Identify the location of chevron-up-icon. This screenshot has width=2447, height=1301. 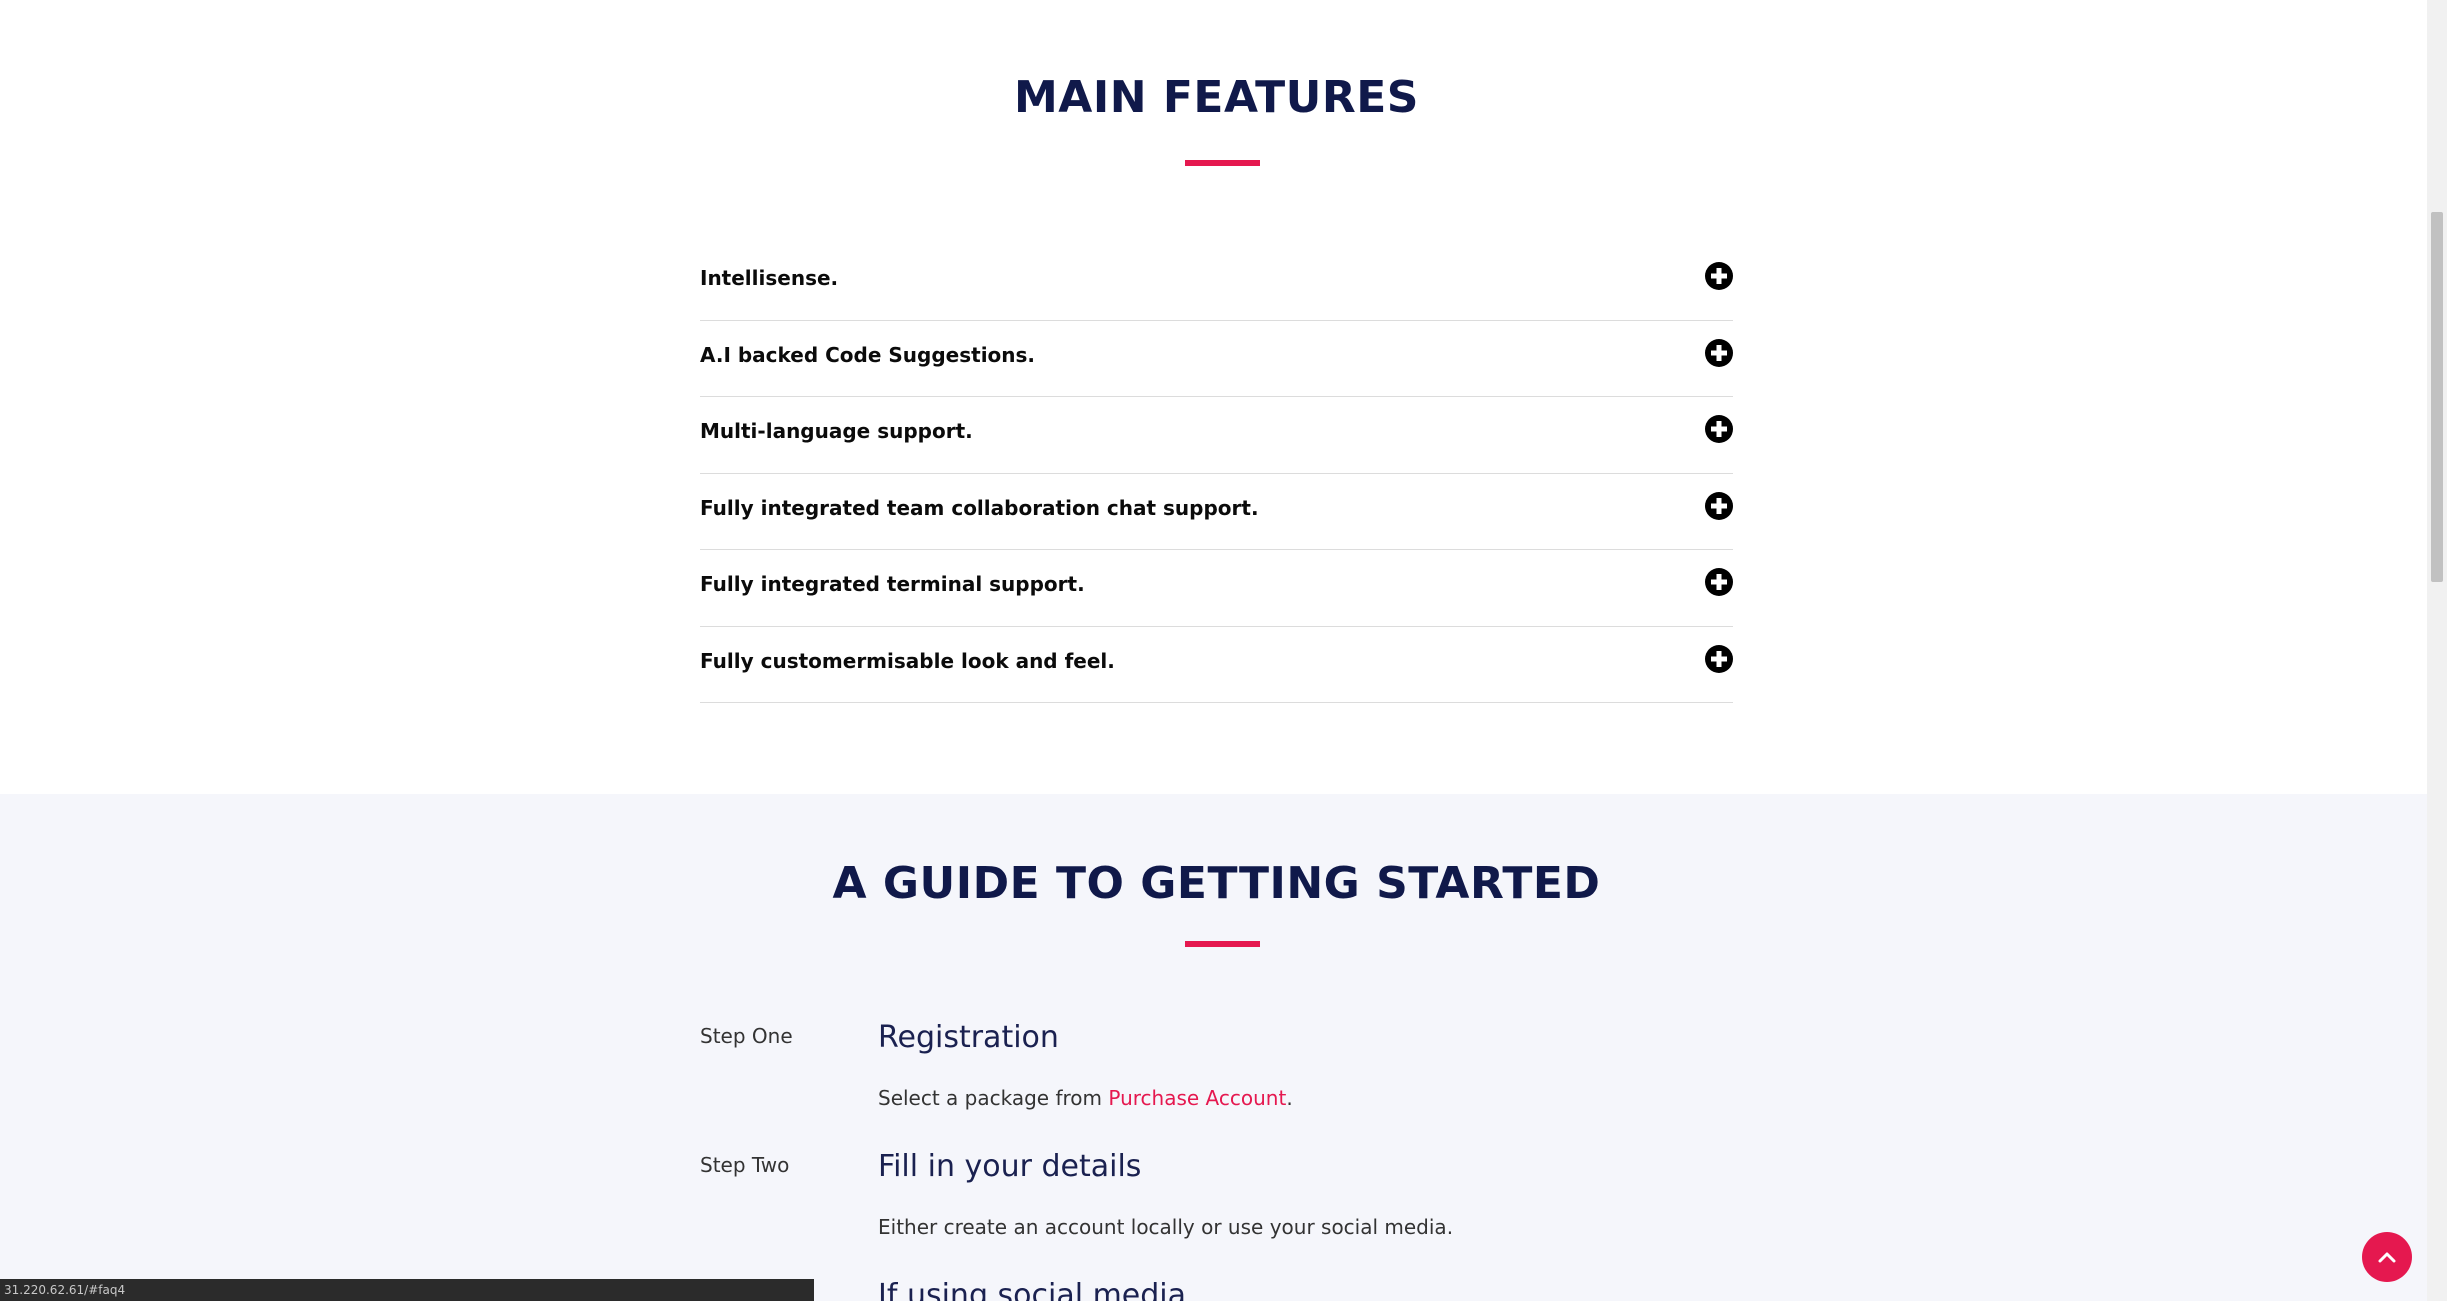
(2387, 1257).